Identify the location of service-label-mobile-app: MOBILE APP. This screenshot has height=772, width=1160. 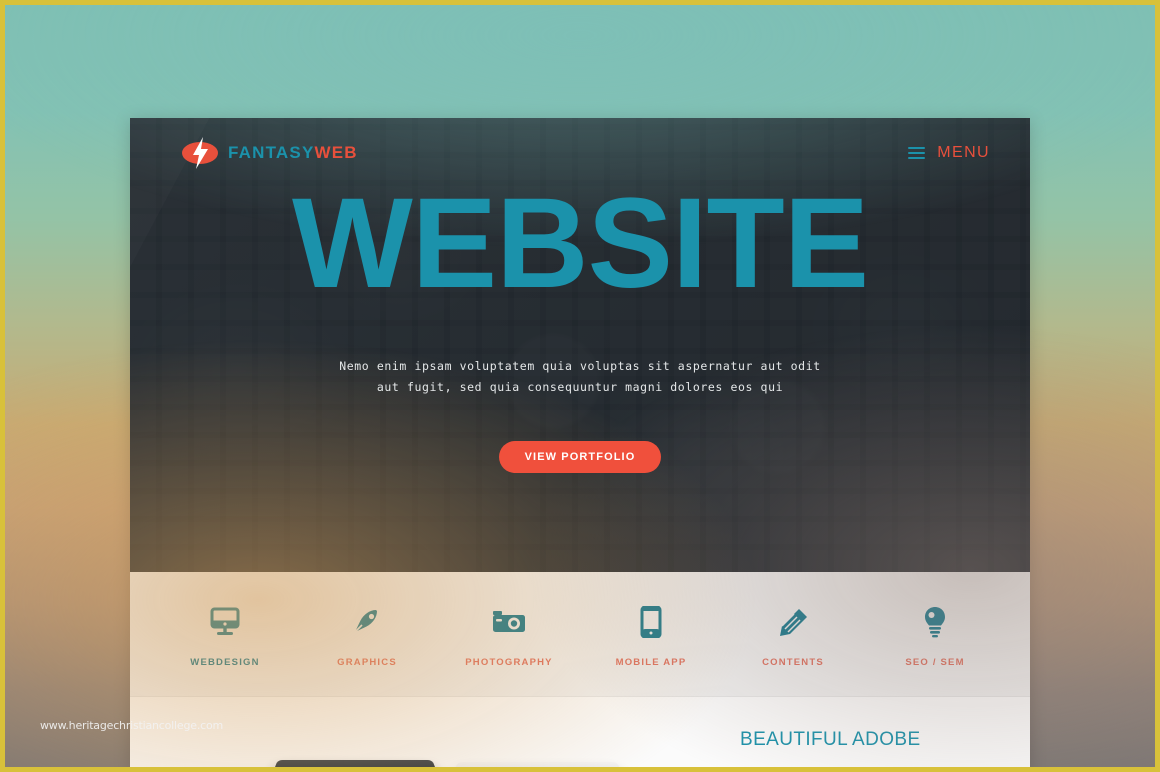
(651, 662).